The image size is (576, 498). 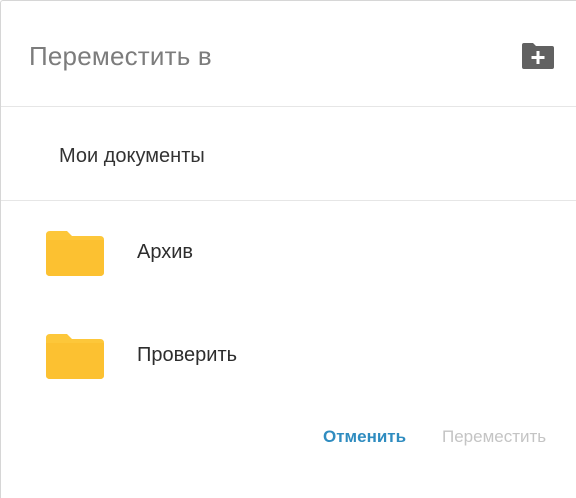 I want to click on folder-plus-icon, so click(x=538, y=56).